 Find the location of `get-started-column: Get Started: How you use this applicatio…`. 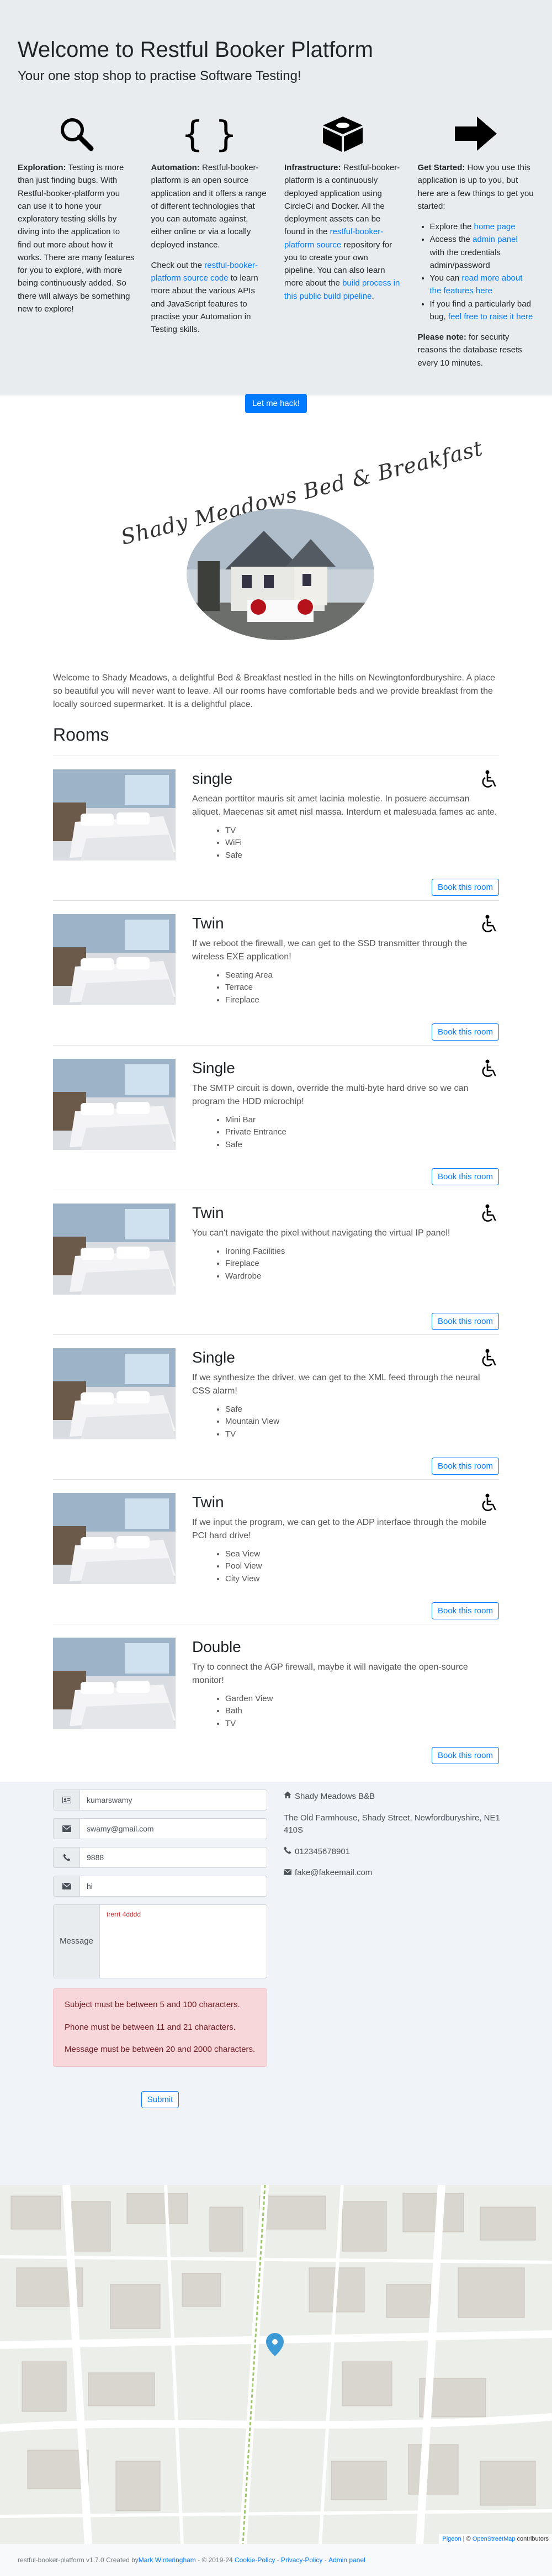

get-started-column: Get Started: How you use this applicatio… is located at coordinates (477, 244).